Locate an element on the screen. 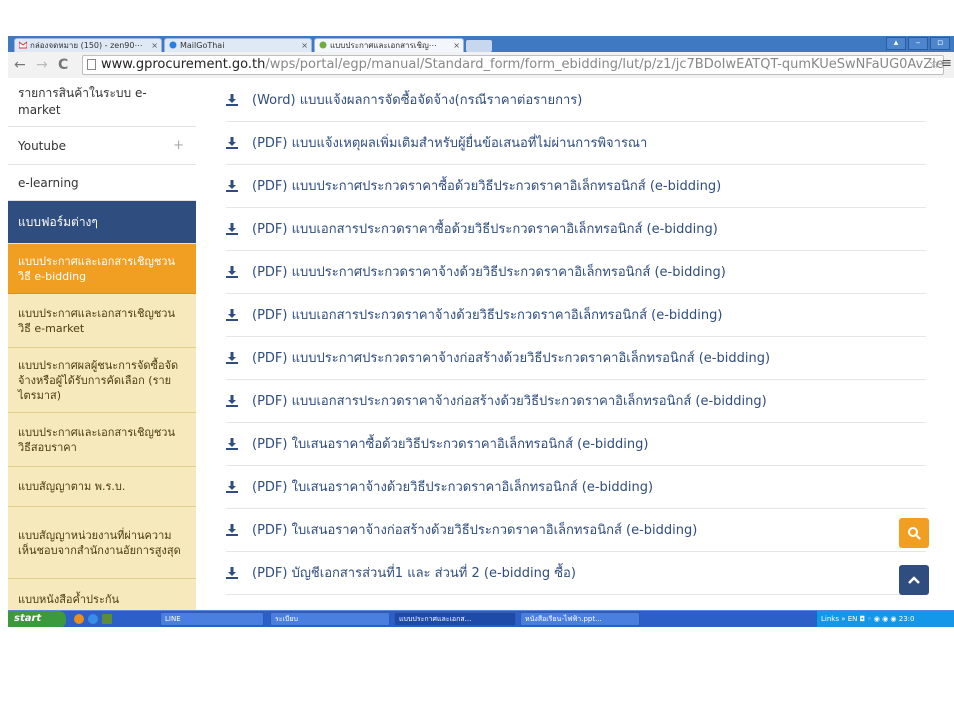  browser-tab-egp: แบบประกาศและเอกสารเชิญ⋯ × is located at coordinates (389, 45).